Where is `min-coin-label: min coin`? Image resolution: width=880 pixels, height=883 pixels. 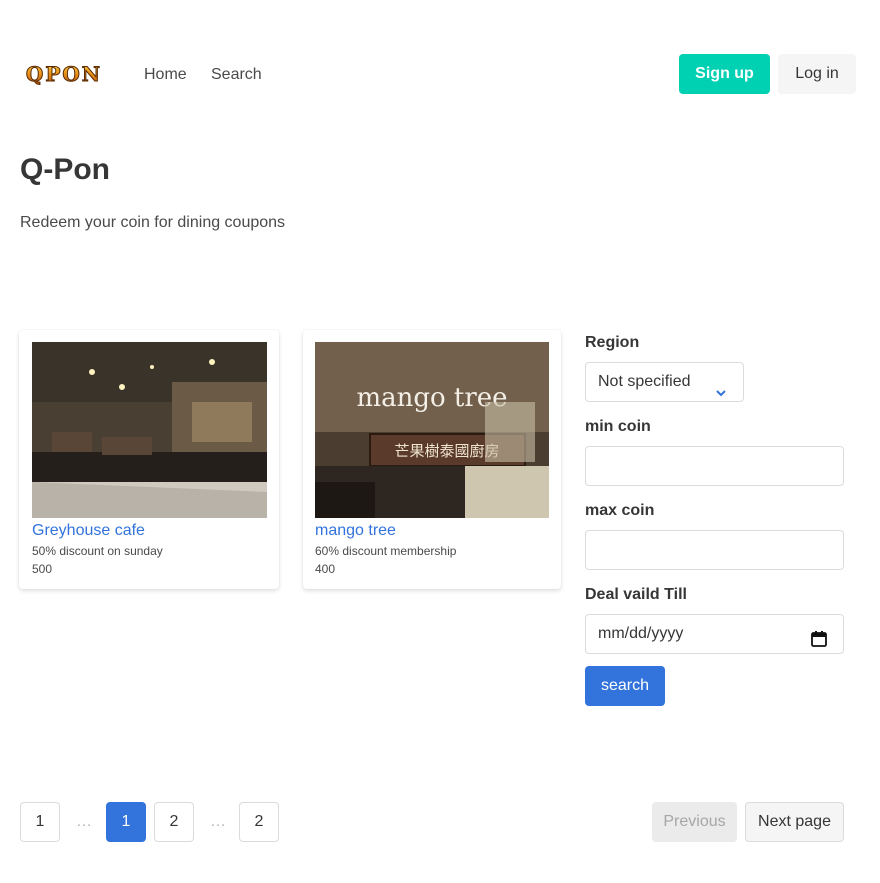
min-coin-label: min coin is located at coordinates (618, 426).